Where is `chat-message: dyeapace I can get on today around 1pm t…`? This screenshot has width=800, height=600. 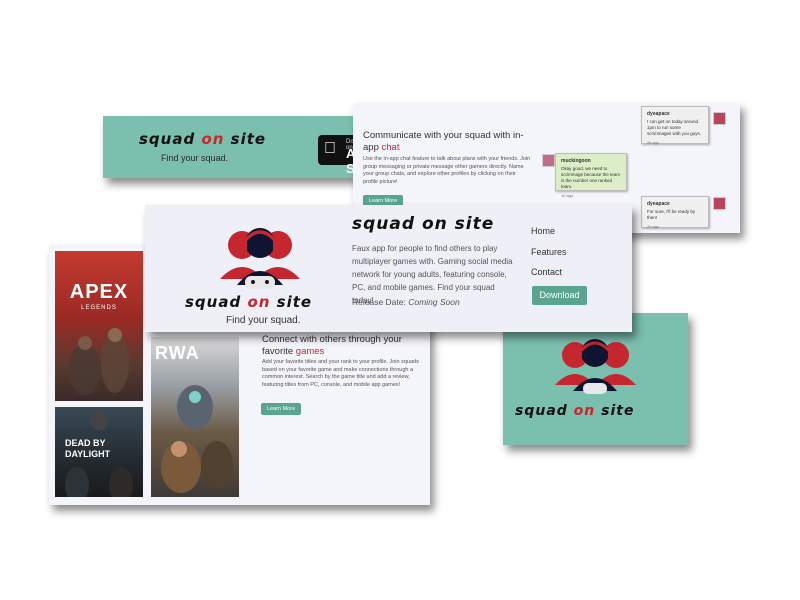 chat-message: dyeapace I can get on today around 1pm t… is located at coordinates (675, 125).